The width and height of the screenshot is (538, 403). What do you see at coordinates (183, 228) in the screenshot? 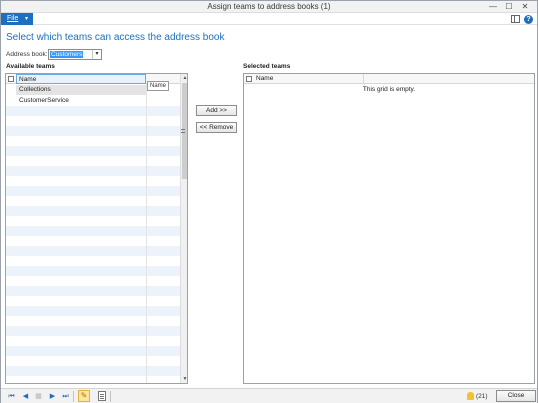
I see `vertical-scrollbar: ▲ ▼` at bounding box center [183, 228].